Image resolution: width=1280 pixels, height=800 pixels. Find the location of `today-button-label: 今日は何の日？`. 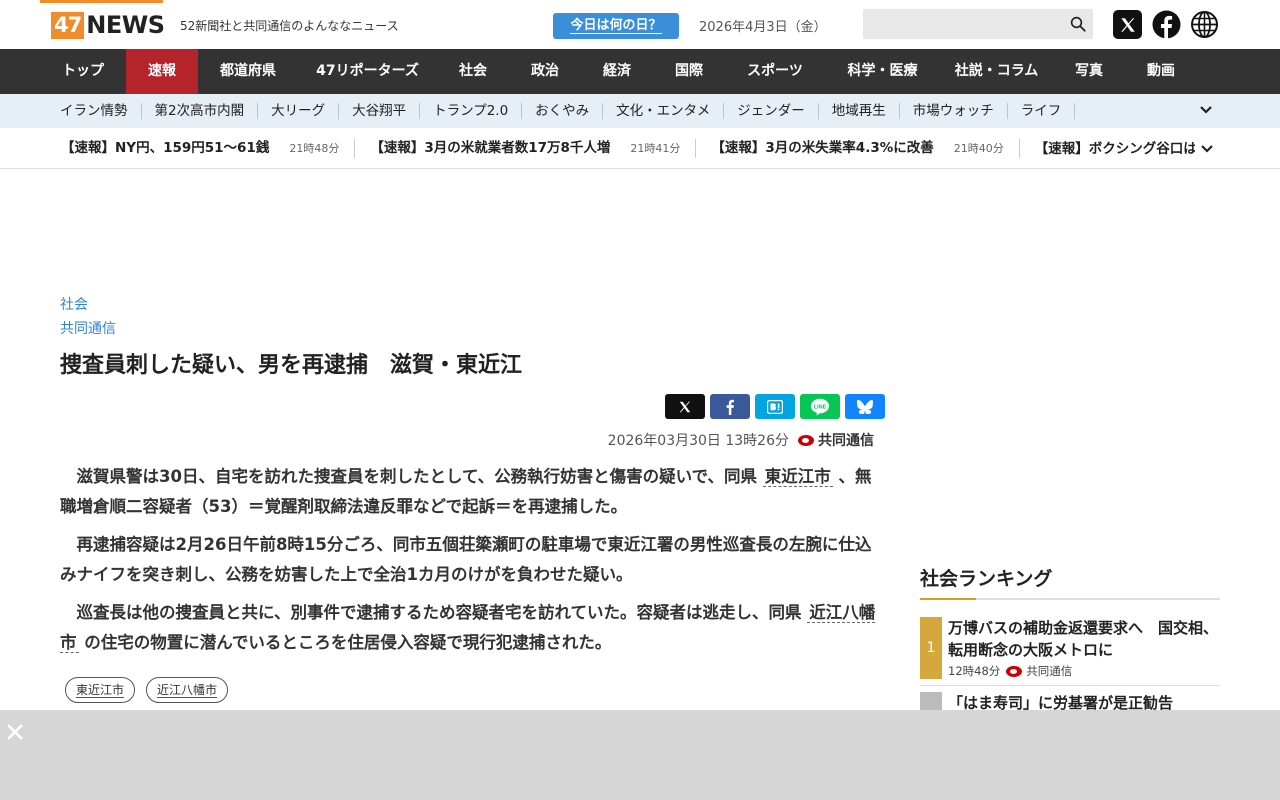

today-button-label: 今日は何の日？ is located at coordinates (616, 26).